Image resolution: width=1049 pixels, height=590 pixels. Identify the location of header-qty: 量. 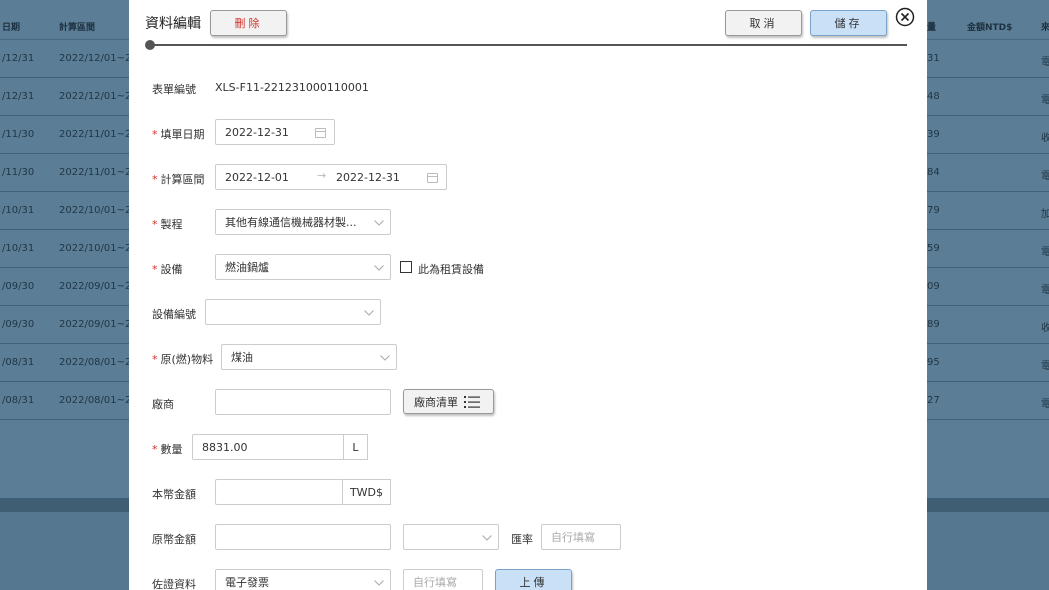
(932, 28).